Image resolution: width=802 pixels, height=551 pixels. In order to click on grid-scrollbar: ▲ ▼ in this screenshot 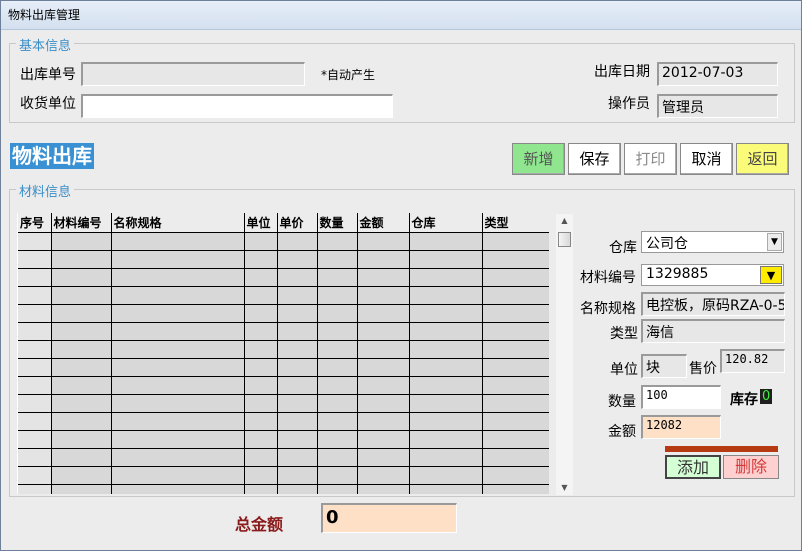, I will do `click(564, 354)`.